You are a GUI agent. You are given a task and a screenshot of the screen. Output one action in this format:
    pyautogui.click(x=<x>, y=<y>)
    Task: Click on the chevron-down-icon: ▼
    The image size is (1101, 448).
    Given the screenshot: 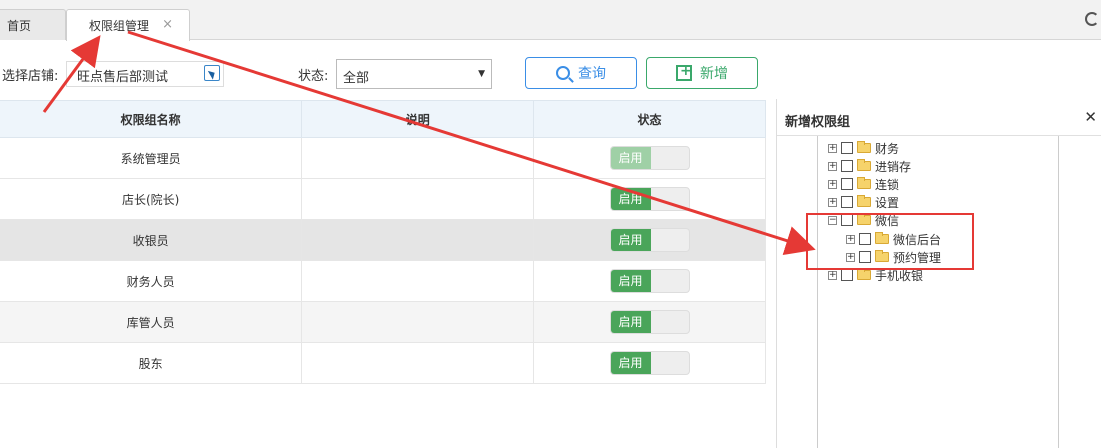 What is the action you would take?
    pyautogui.click(x=481, y=74)
    